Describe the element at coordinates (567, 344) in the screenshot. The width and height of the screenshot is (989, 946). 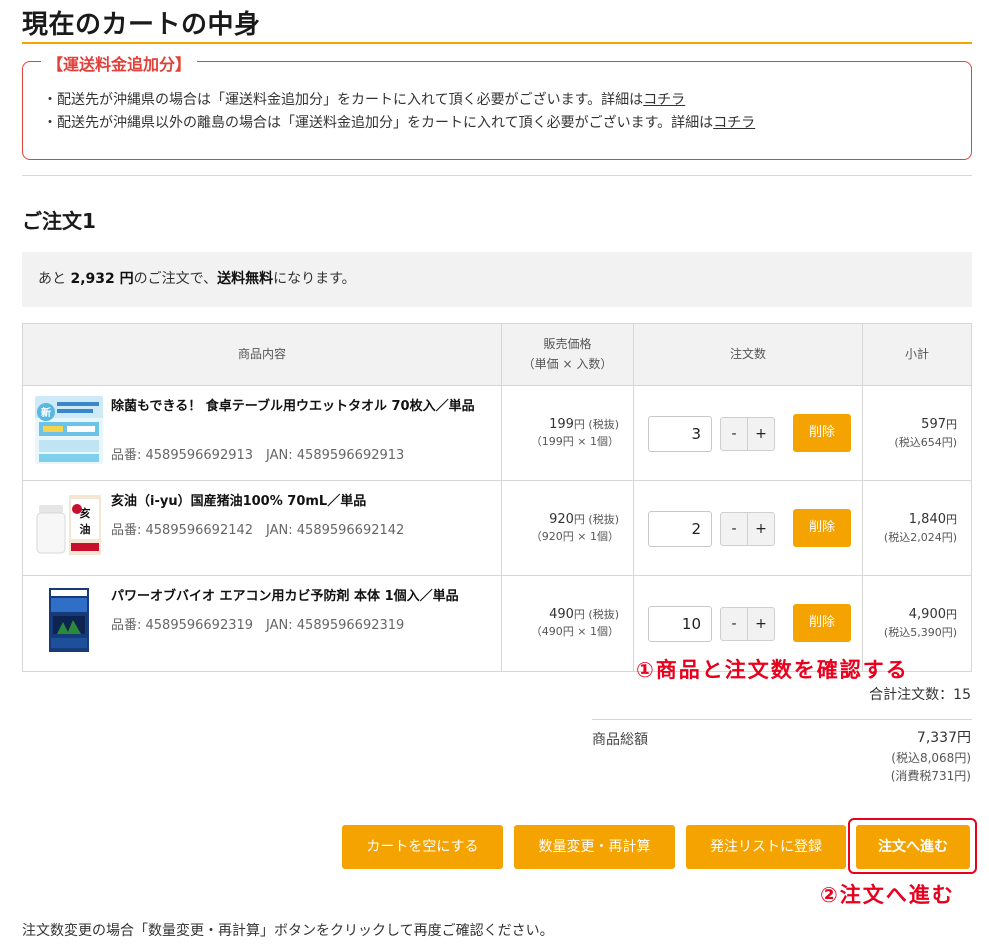
I see `header-price-label: 販売価格` at that location.